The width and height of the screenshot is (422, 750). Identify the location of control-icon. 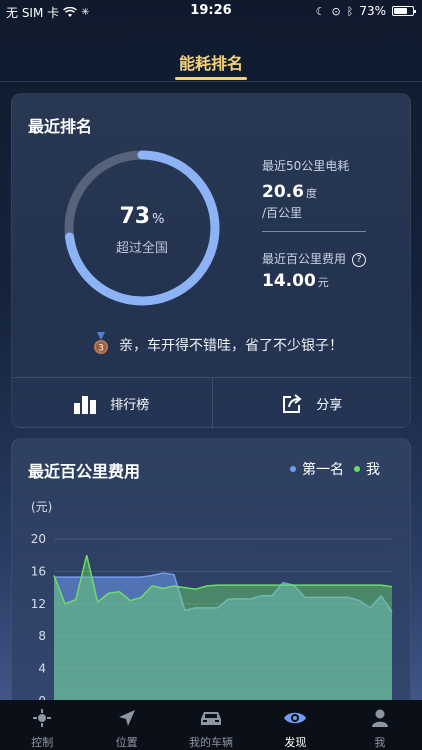
(42, 718).